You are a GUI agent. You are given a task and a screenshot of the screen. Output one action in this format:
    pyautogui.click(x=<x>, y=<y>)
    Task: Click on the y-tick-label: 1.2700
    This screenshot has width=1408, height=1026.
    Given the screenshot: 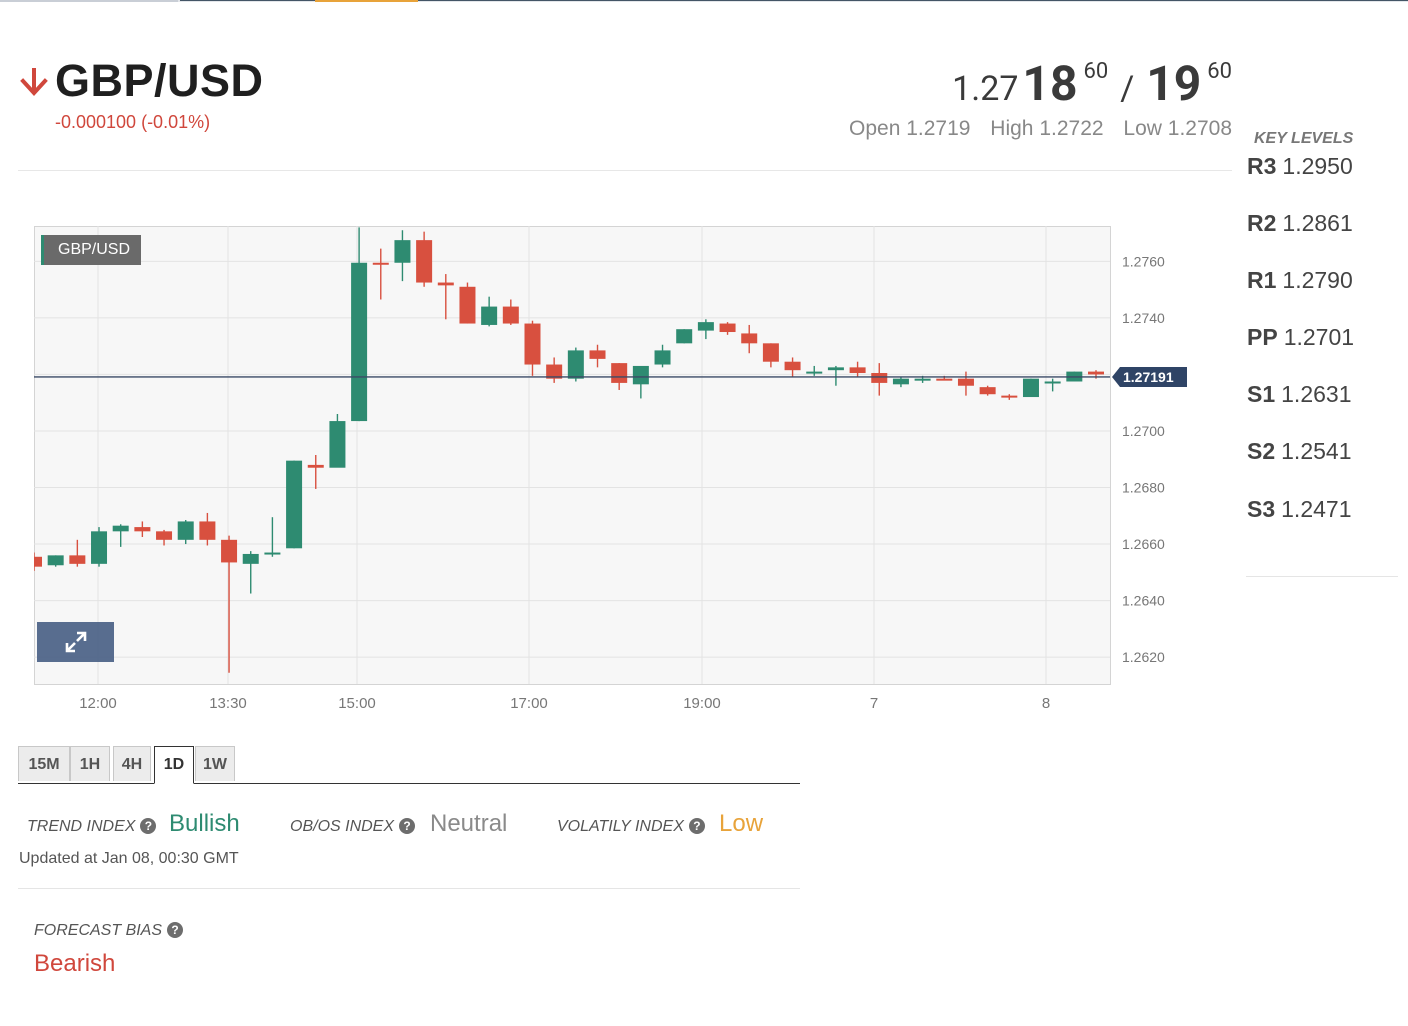 What is the action you would take?
    pyautogui.click(x=1143, y=431)
    